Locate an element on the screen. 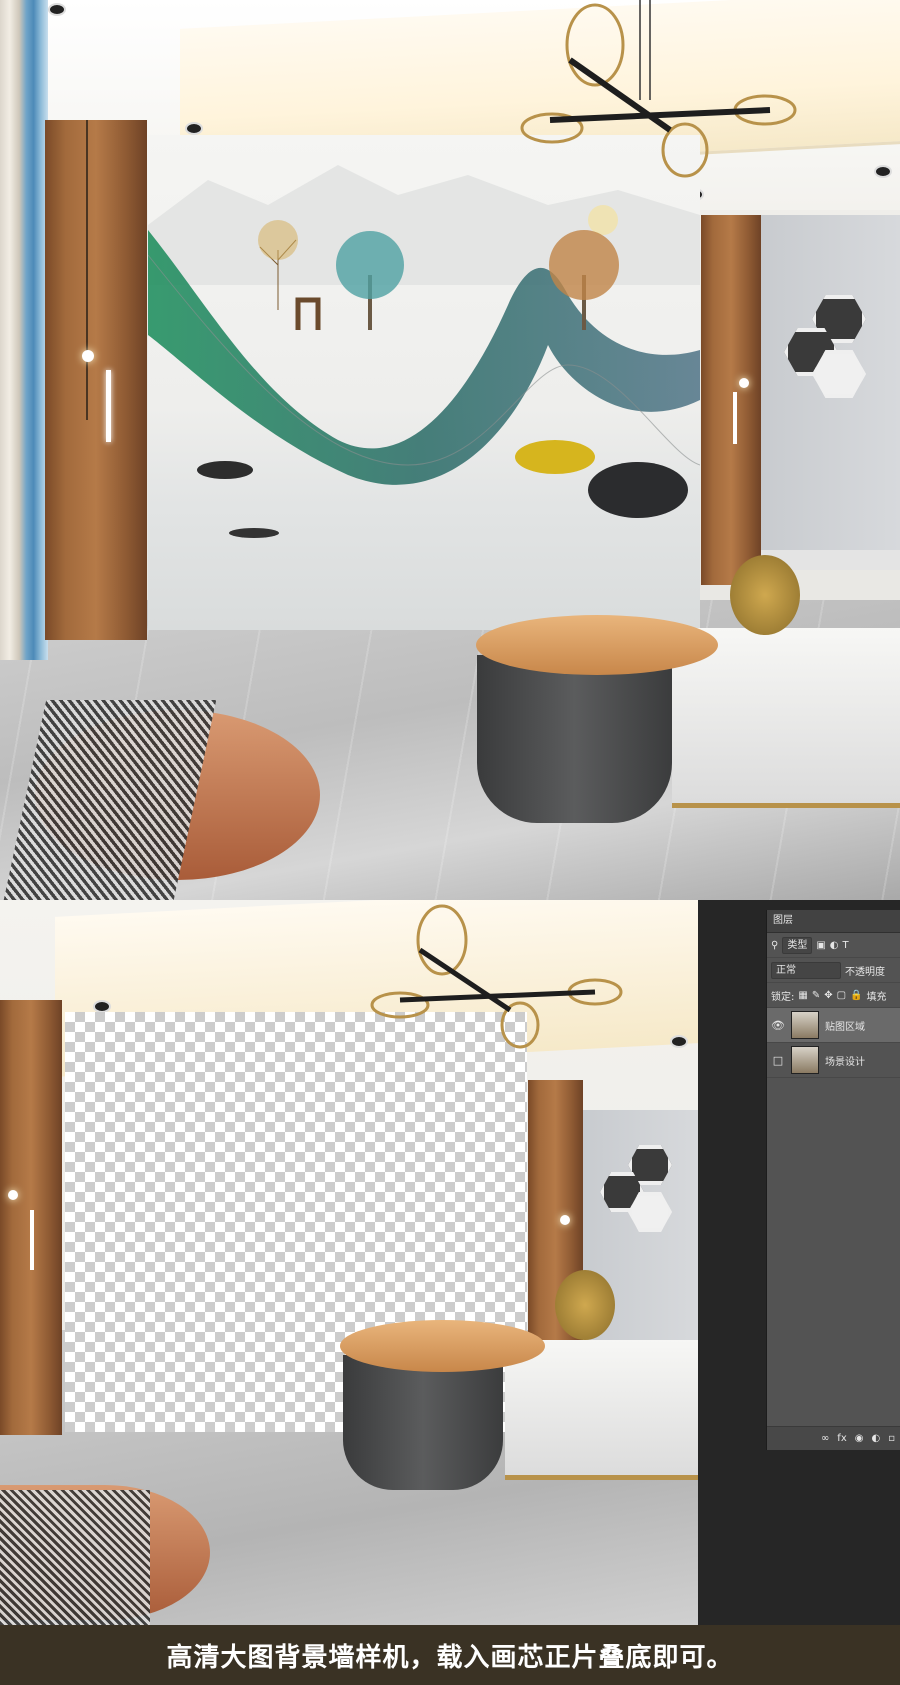 The width and height of the screenshot is (900, 1685). houndstooth-throw is located at coordinates (75, 1557).